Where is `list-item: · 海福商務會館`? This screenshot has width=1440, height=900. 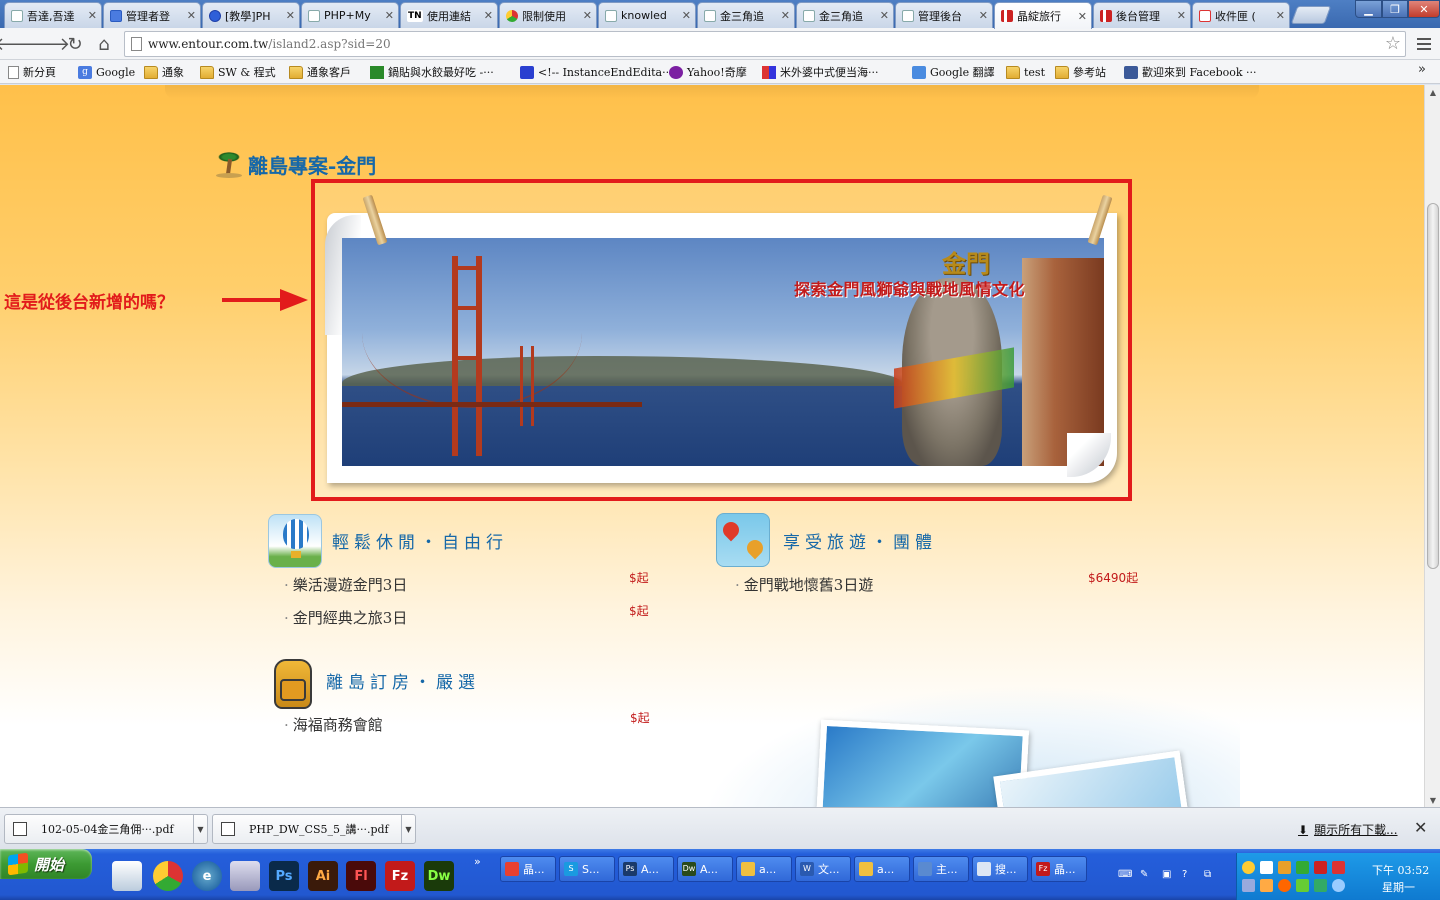 list-item: · 海福商務會館 is located at coordinates (333, 724).